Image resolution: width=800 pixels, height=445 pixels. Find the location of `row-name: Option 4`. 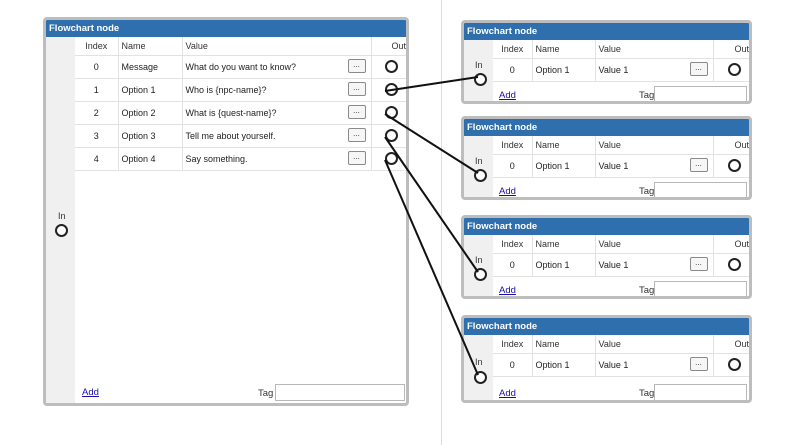

row-name: Option 4 is located at coordinates (150, 159).